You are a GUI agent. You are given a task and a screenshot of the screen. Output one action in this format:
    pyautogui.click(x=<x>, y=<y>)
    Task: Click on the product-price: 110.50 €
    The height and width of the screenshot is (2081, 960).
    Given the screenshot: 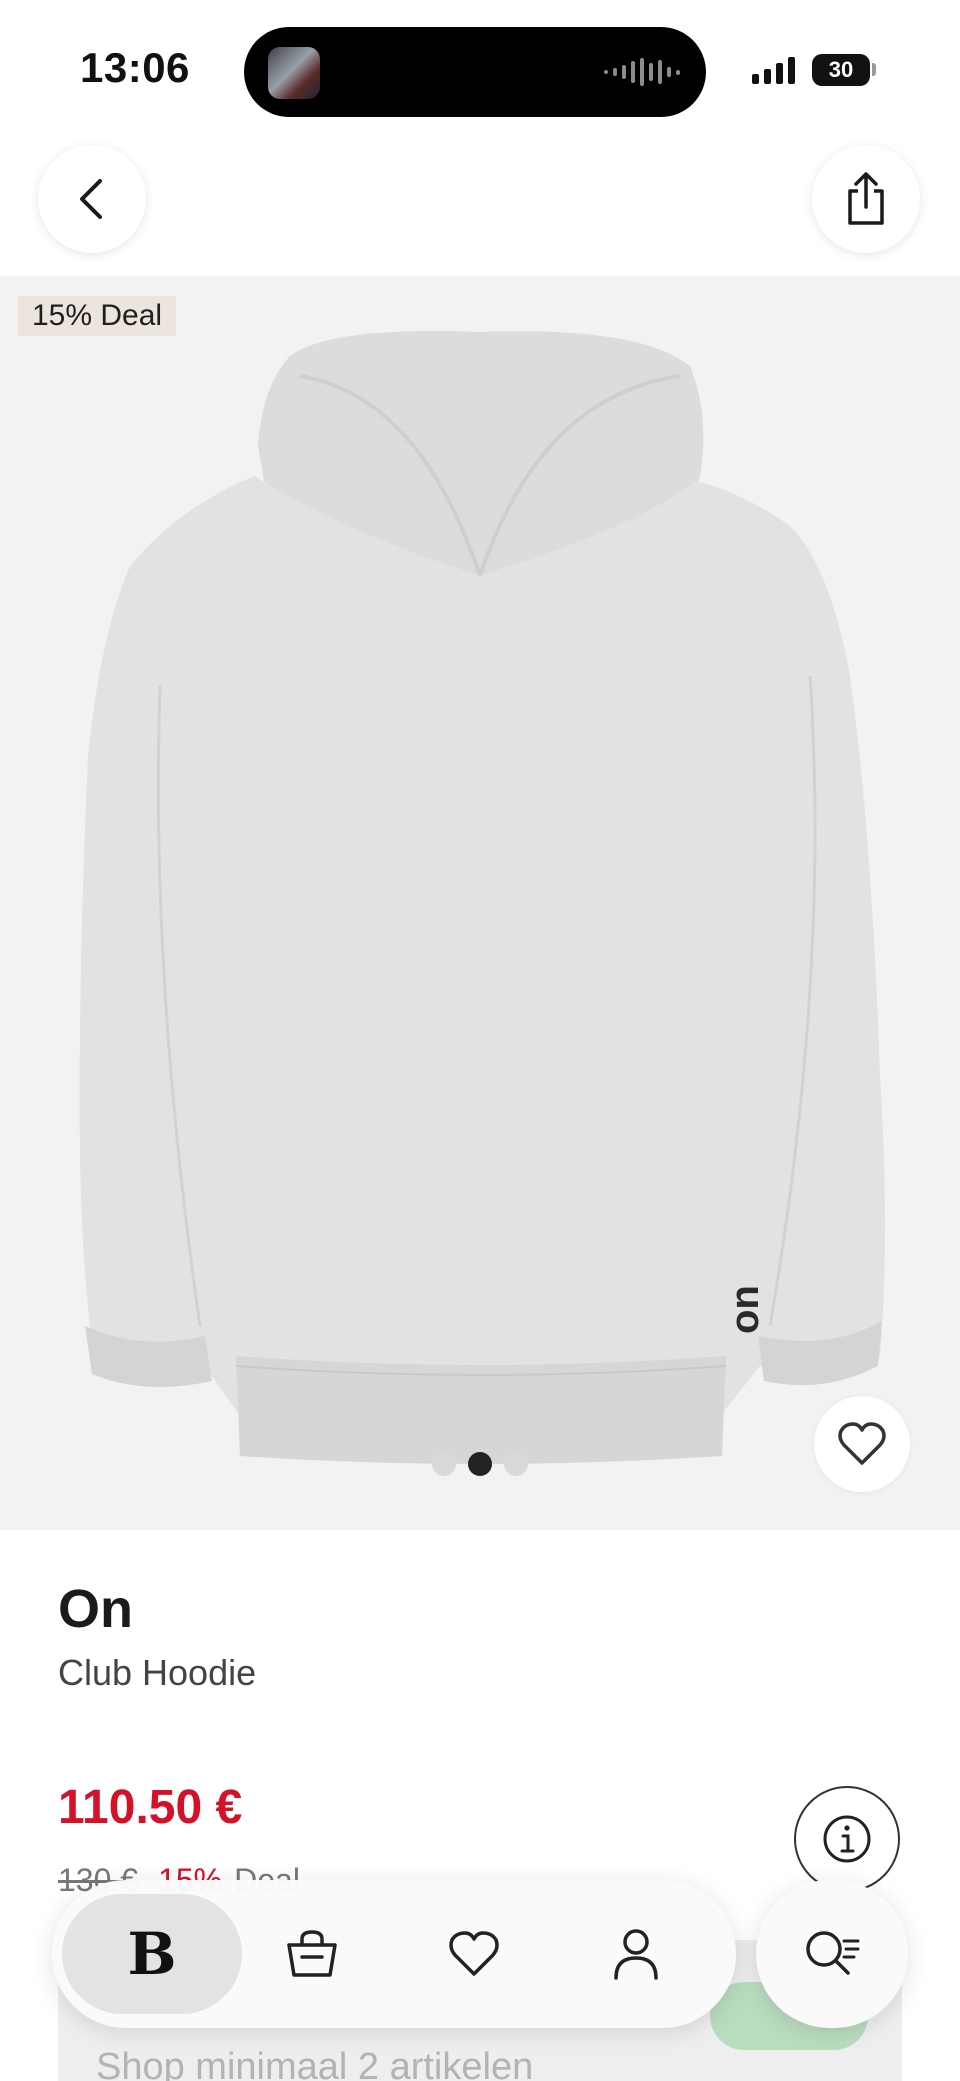 What is the action you would take?
    pyautogui.click(x=150, y=1807)
    